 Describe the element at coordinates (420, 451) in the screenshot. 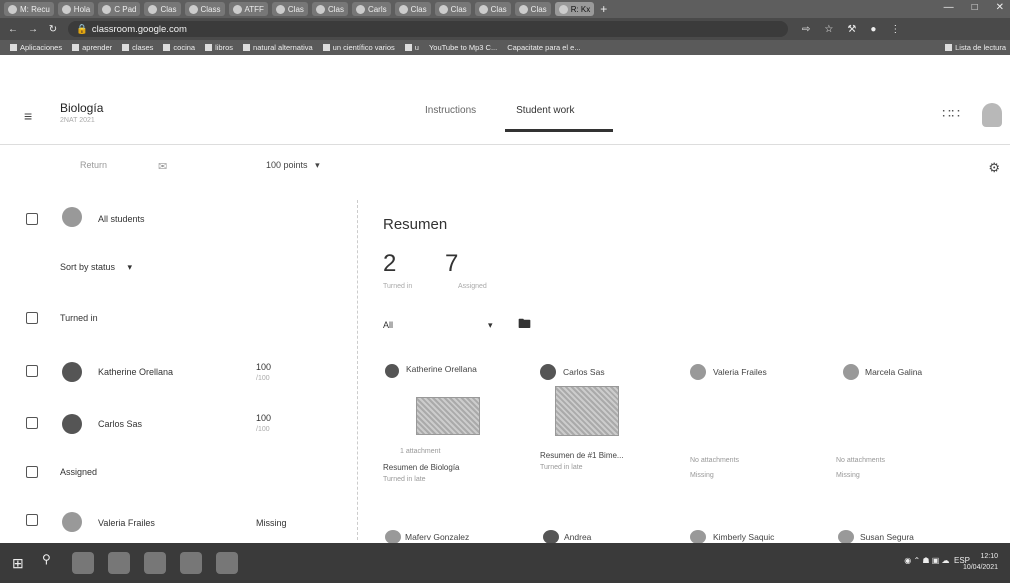

I see `card-attachment-note: 1 attachment` at that location.